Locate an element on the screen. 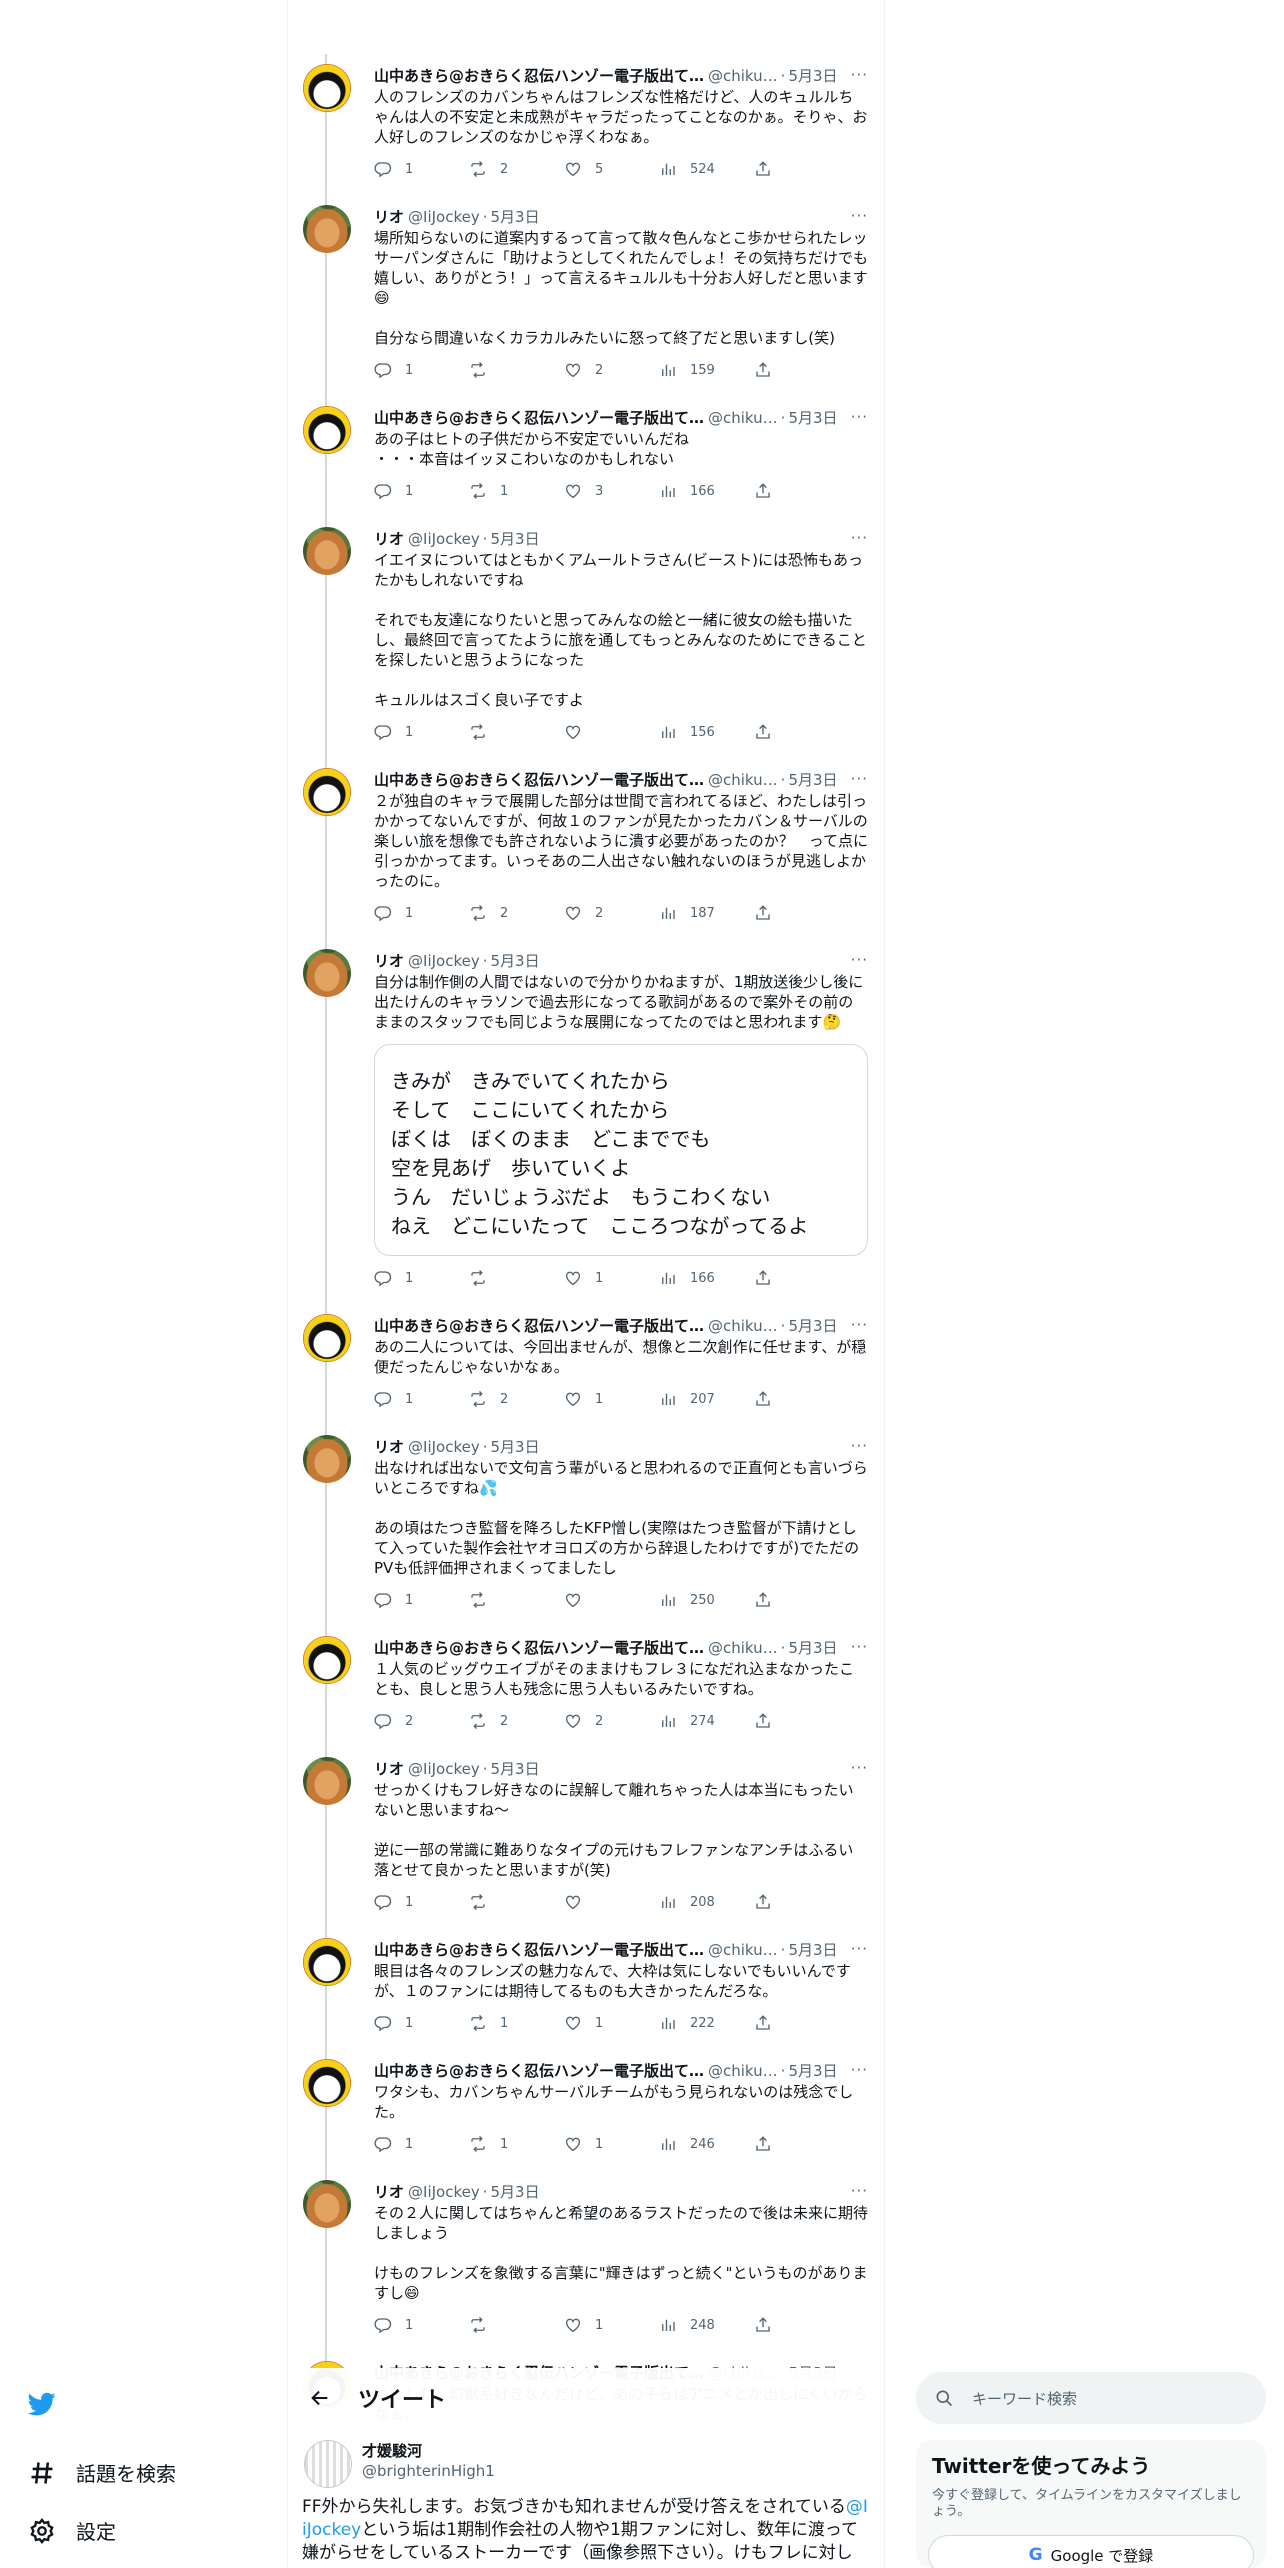 This screenshot has width=1284, height=2568. views-button: 208 is located at coordinates (706, 1902).